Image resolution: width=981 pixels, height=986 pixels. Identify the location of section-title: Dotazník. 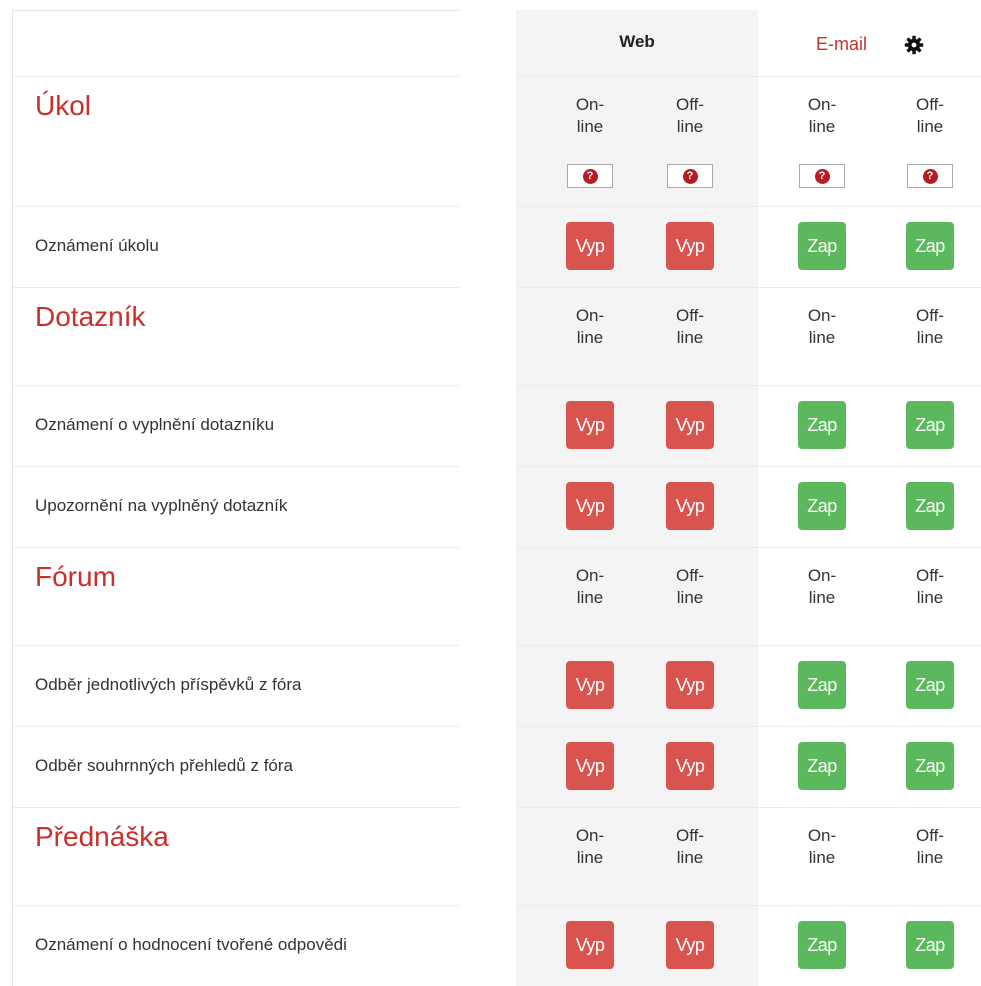
(90, 316).